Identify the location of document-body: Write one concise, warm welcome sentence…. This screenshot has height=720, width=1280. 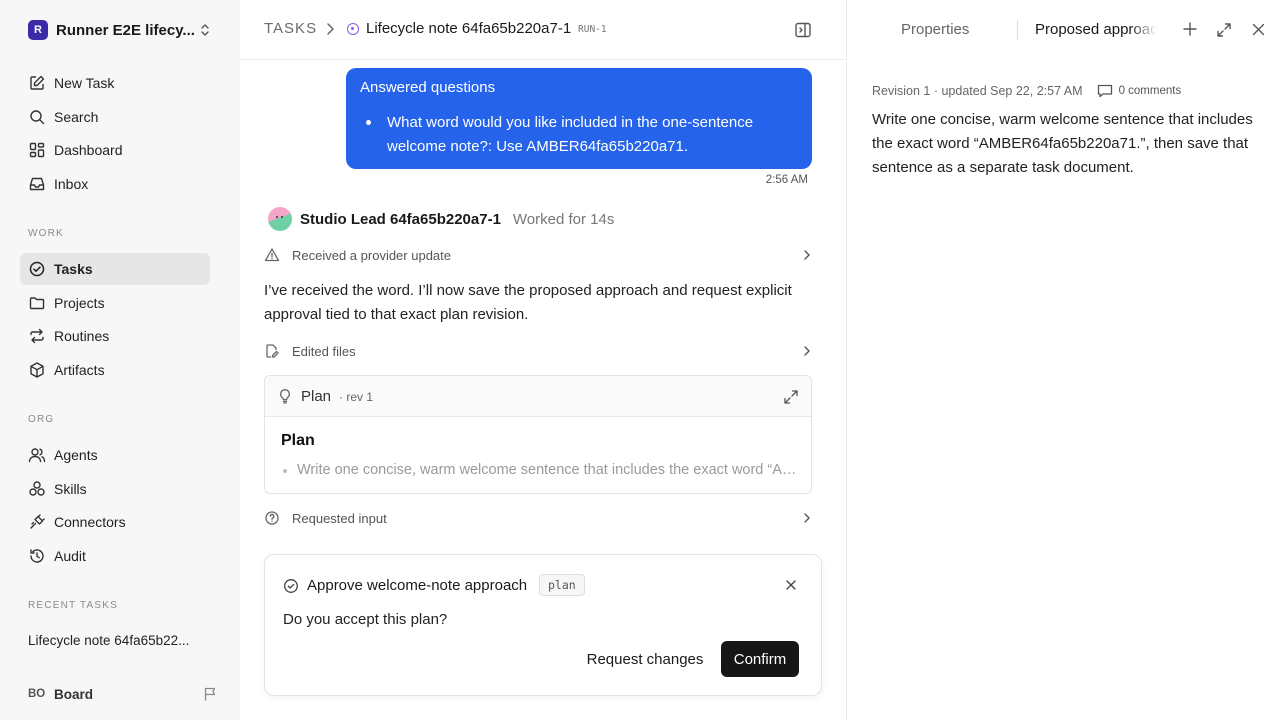
(1062, 143).